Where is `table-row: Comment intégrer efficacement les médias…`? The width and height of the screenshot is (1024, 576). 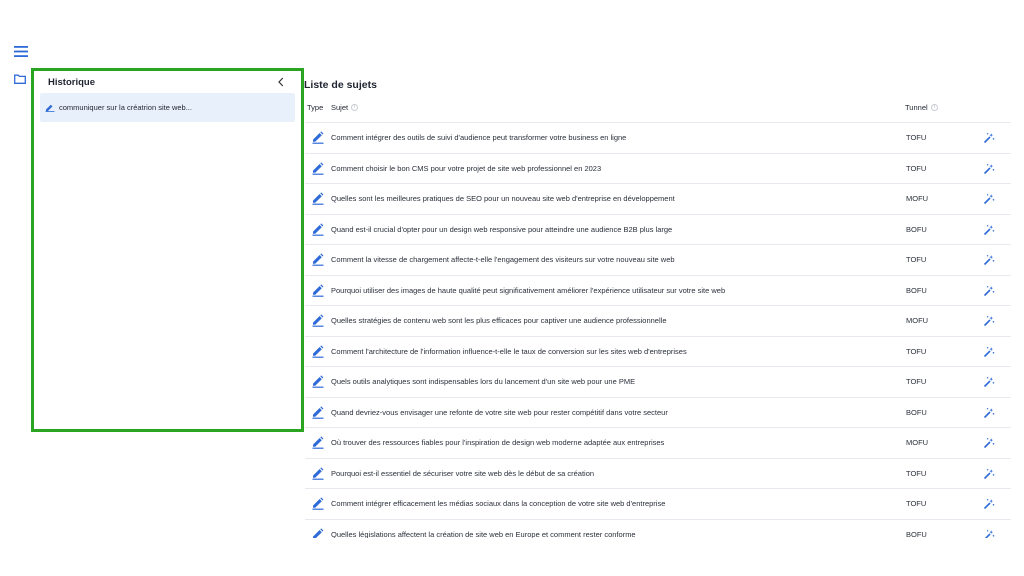
table-row: Comment intégrer efficacement les médias… is located at coordinates (658, 504).